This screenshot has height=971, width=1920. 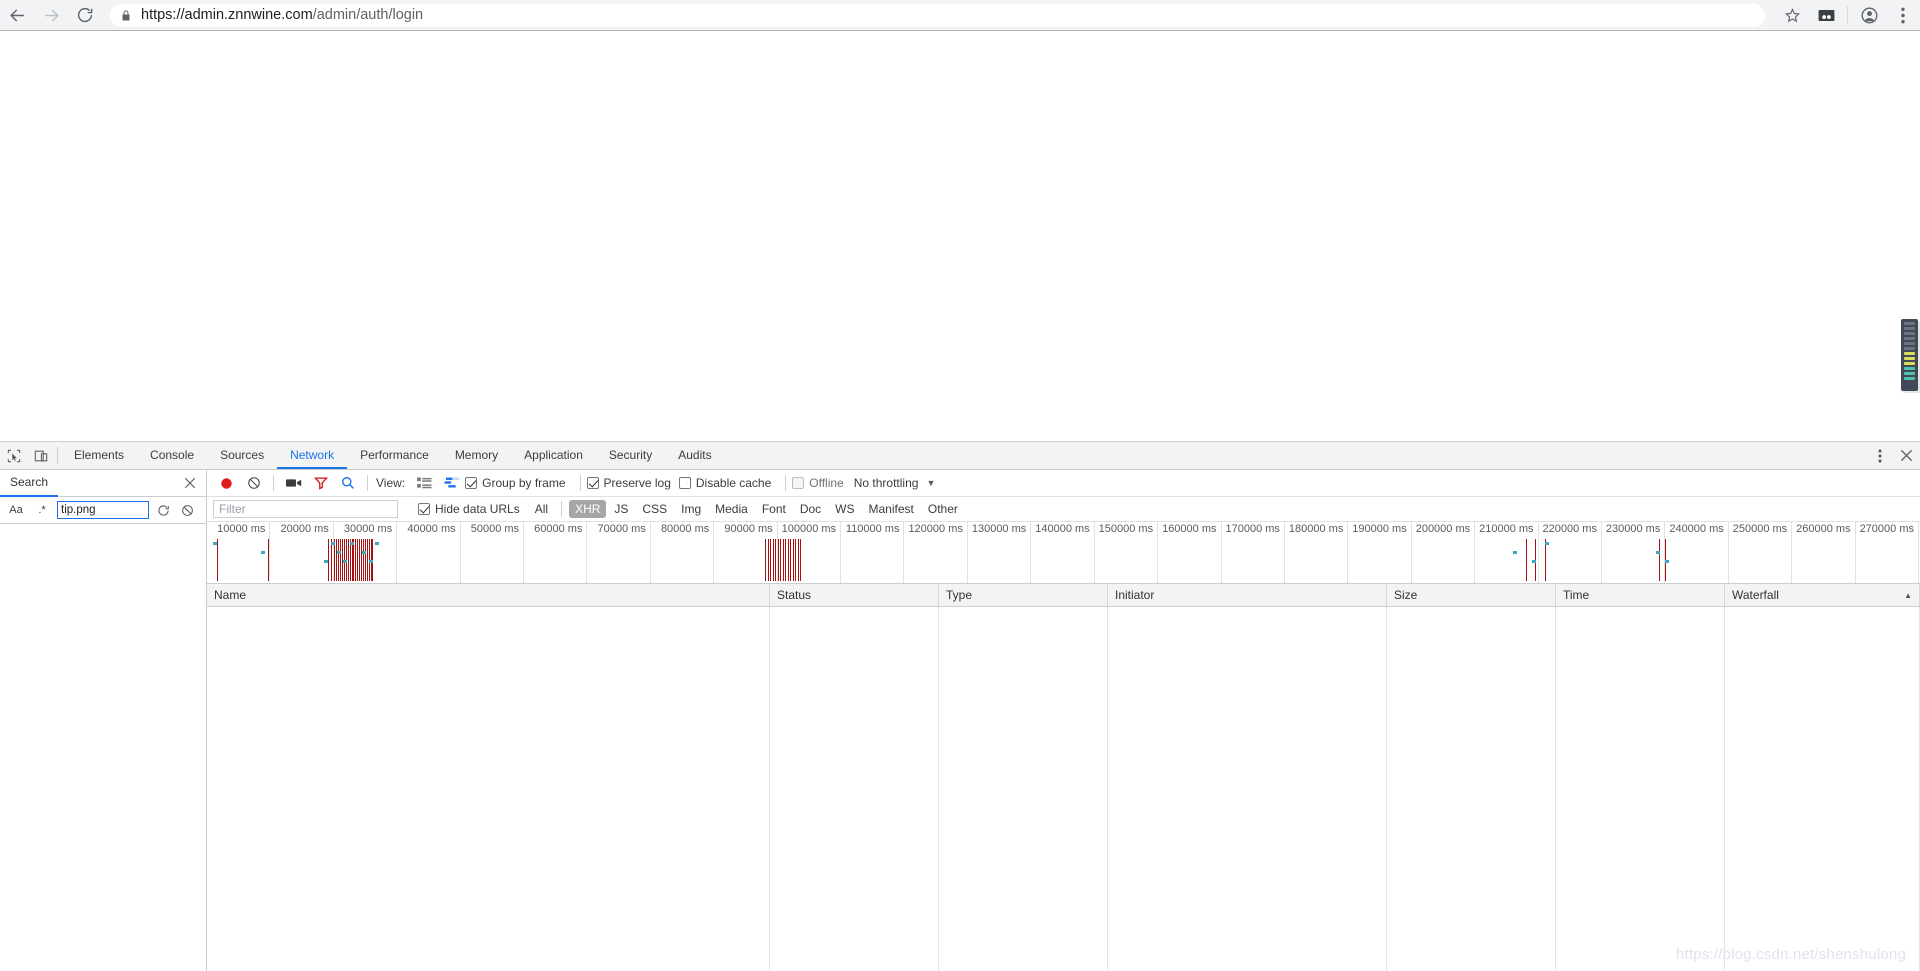 What do you see at coordinates (320, 483) in the screenshot?
I see `filter-icon` at bounding box center [320, 483].